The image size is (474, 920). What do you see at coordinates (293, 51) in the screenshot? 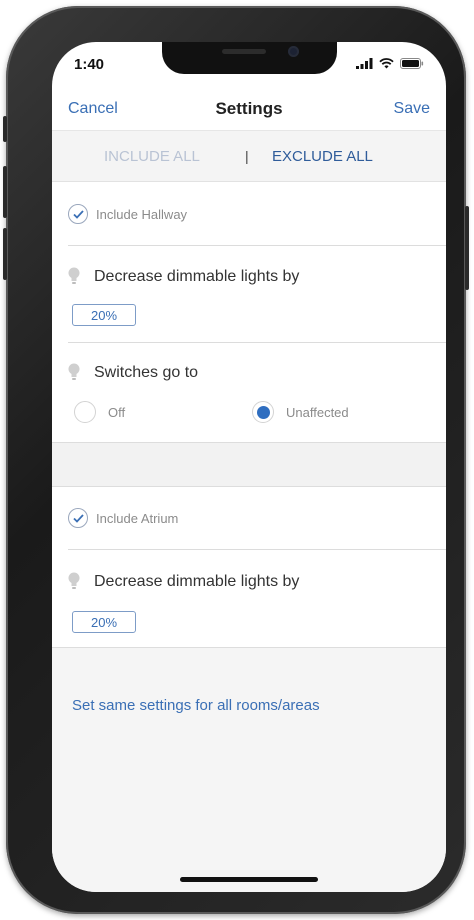
I see `camera-icon` at bounding box center [293, 51].